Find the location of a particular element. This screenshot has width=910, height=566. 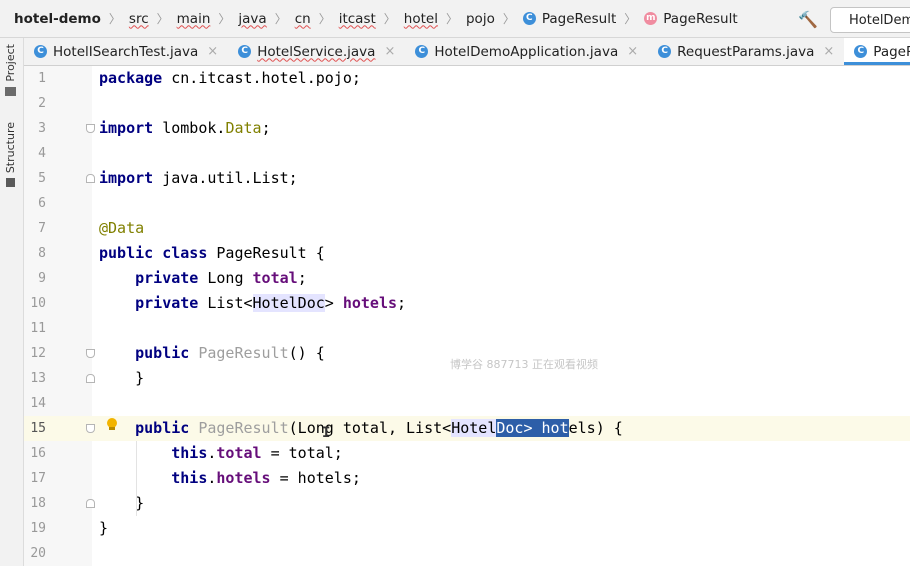

breadcrumb-item-label: src is located at coordinates (138, 18).